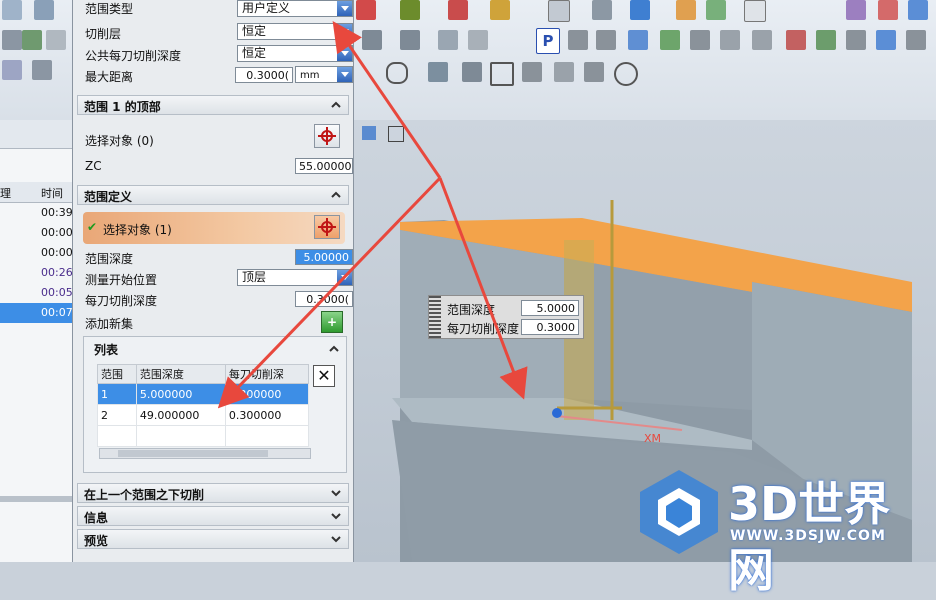 The height and width of the screenshot is (600, 936). What do you see at coordinates (36, 313) in the screenshot?
I see `list-item-selected: 00:07` at bounding box center [36, 313].